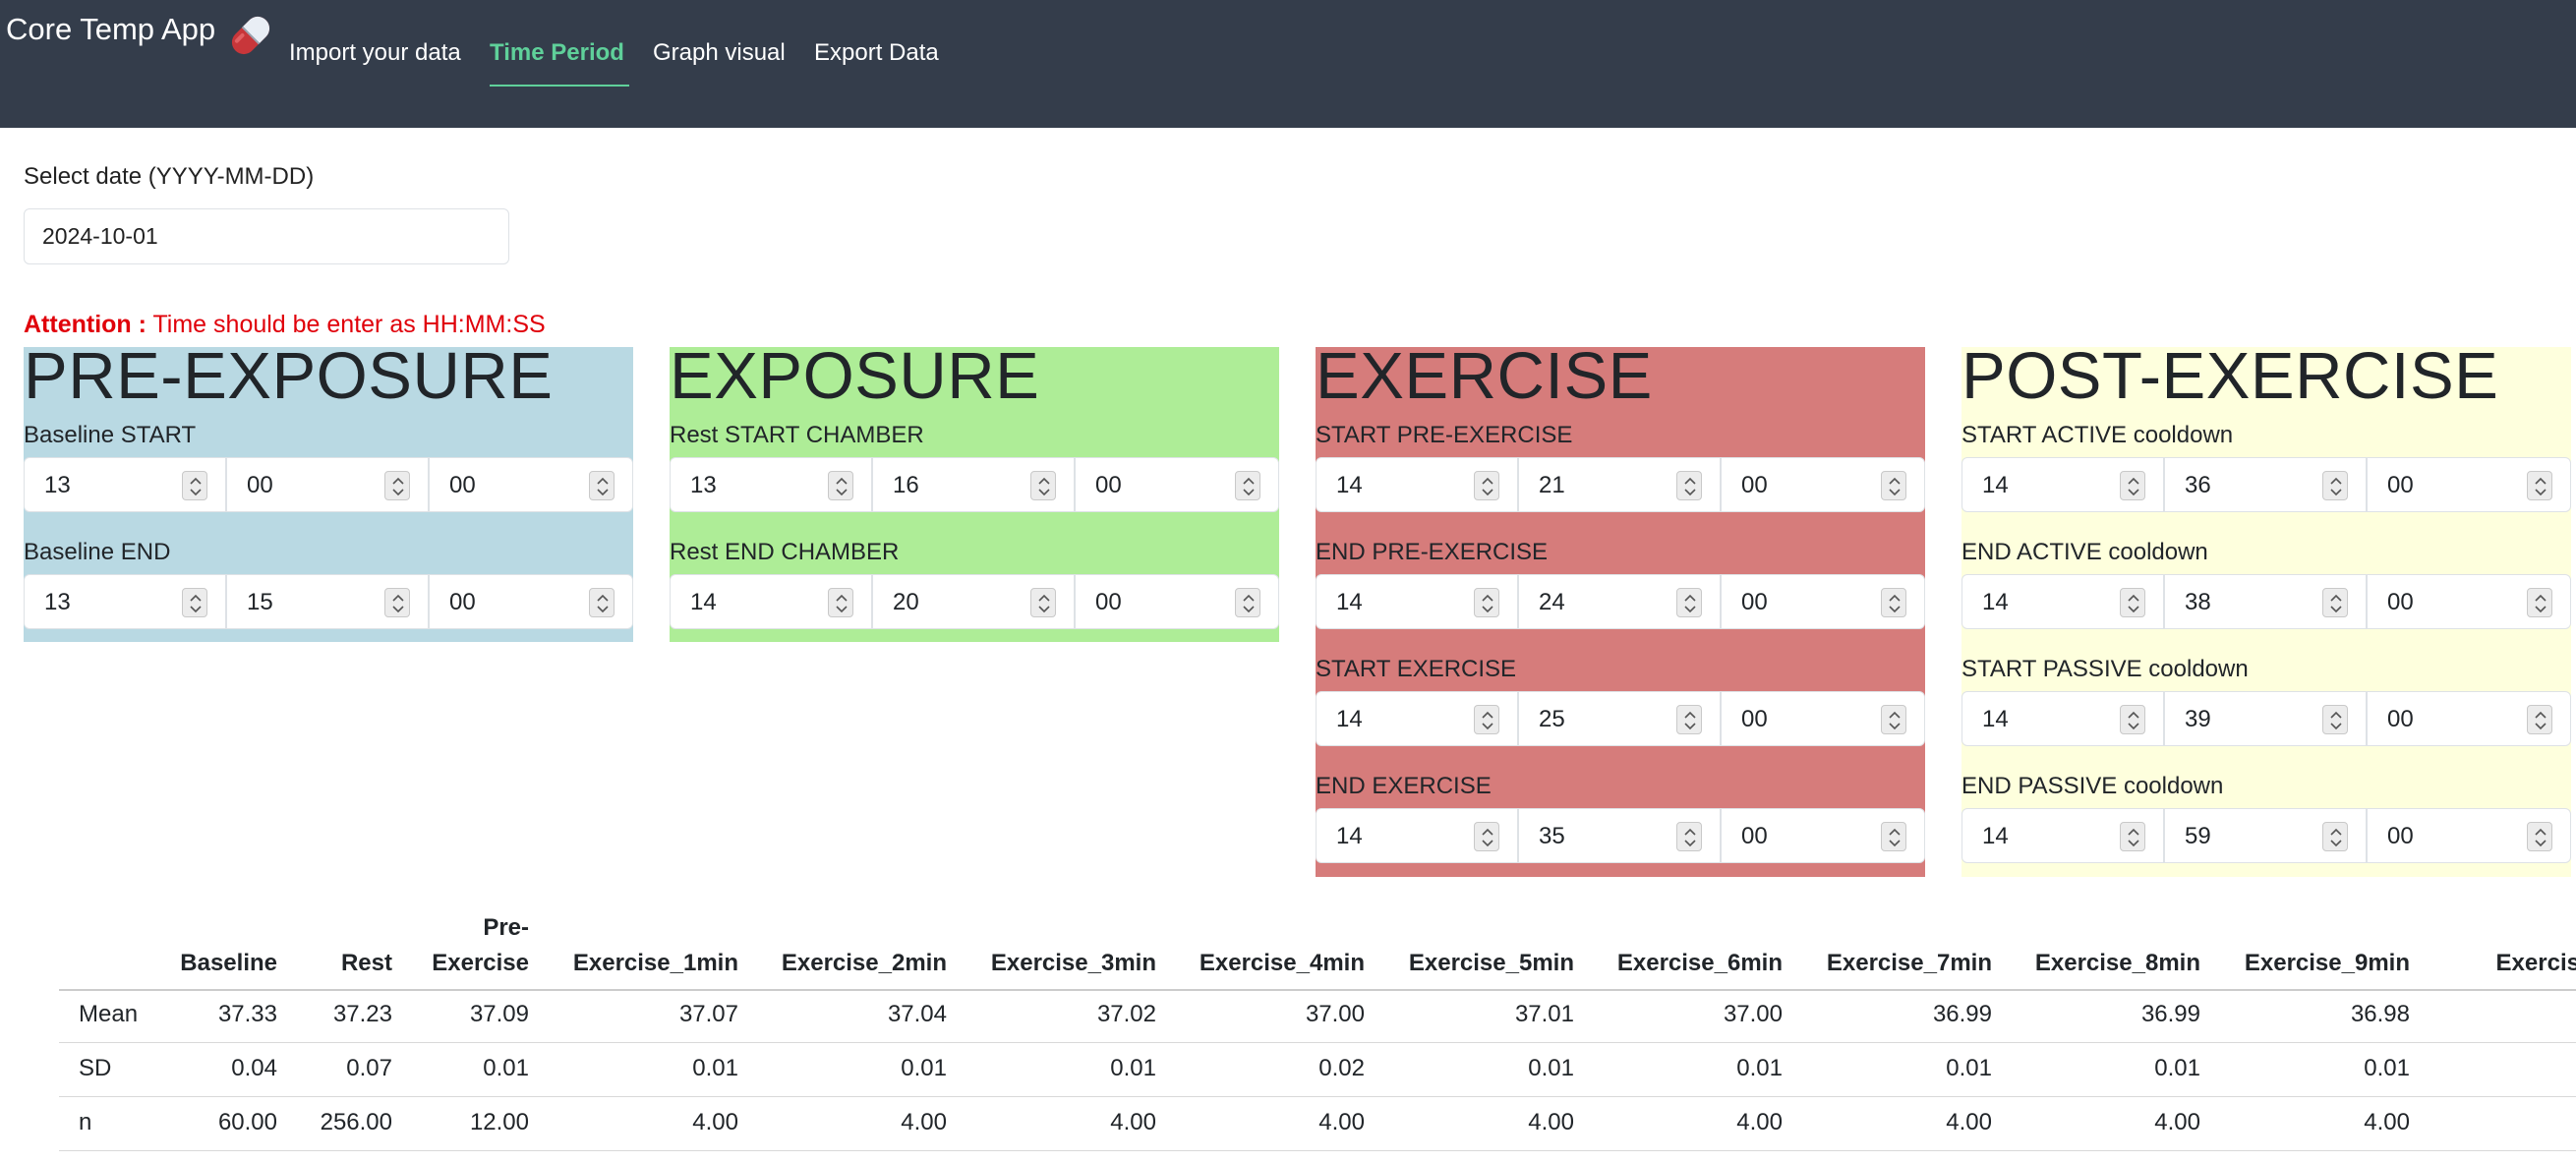  I want to click on minute-input: 15, so click(327, 601).